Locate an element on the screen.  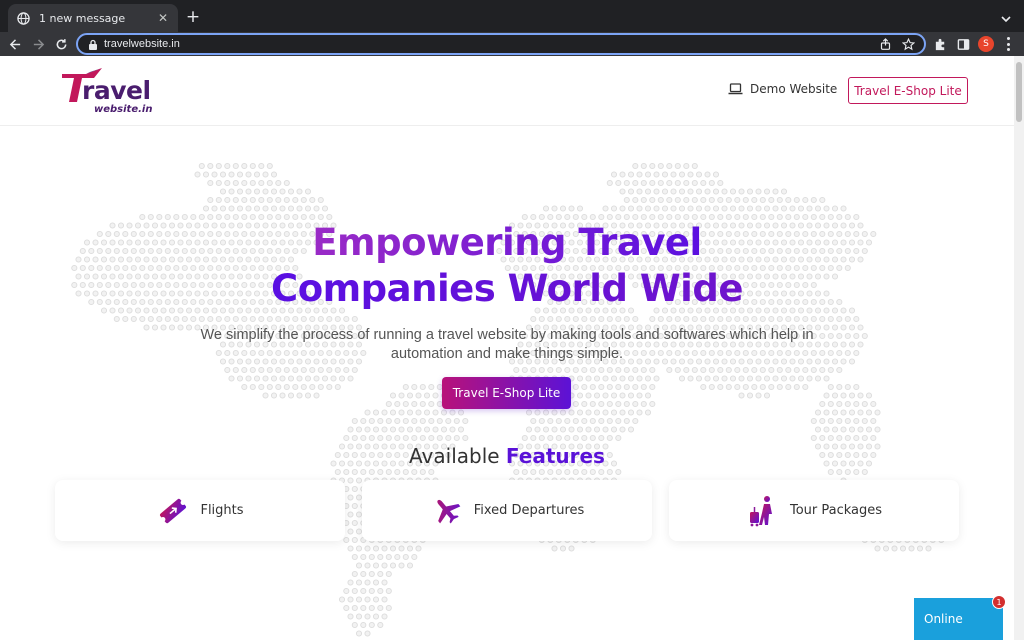
side-panel-icon is located at coordinates (963, 44).